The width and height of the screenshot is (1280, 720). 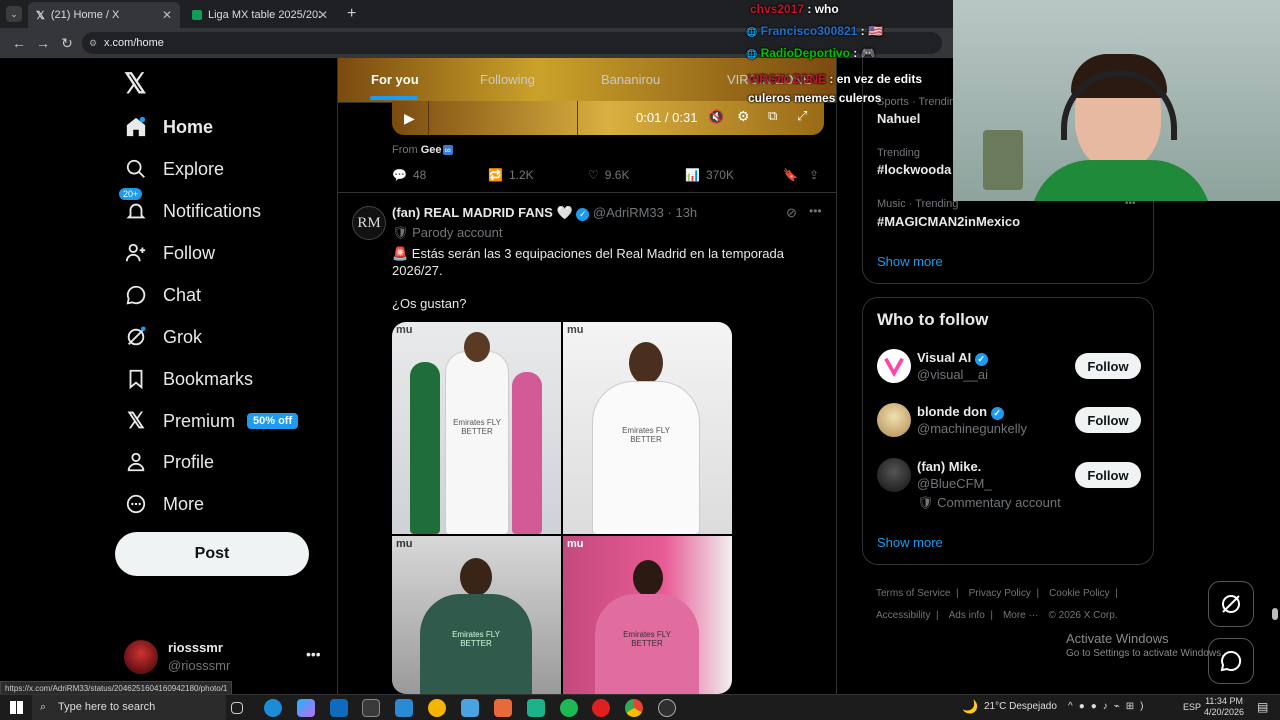 I want to click on nav-follow: Follow, so click(x=169, y=253).